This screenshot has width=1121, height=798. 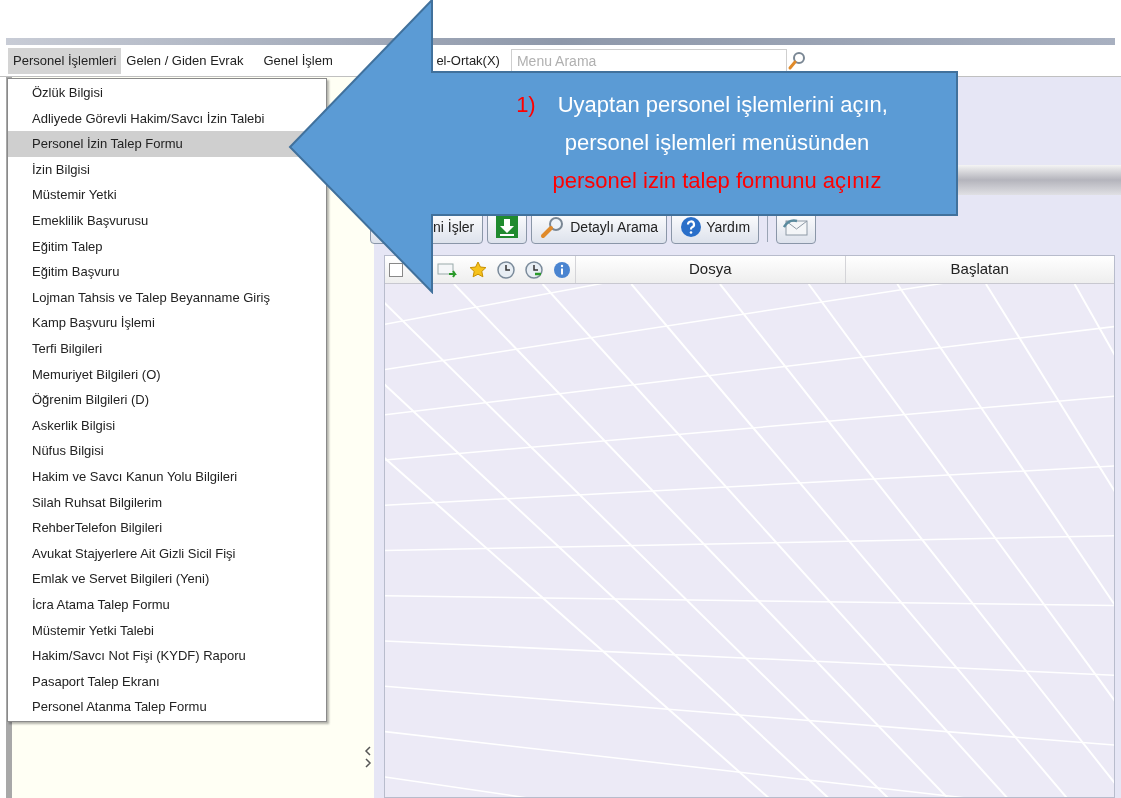 I want to click on menu-entry: Özlük Bilgisi, so click(x=167, y=93).